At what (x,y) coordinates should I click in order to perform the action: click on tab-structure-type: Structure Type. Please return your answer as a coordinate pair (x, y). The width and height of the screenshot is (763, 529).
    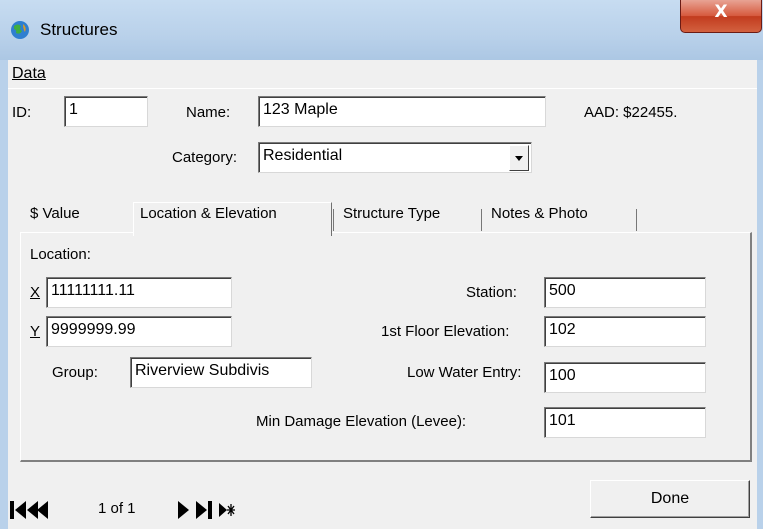
    Looking at the image, I should click on (391, 219).